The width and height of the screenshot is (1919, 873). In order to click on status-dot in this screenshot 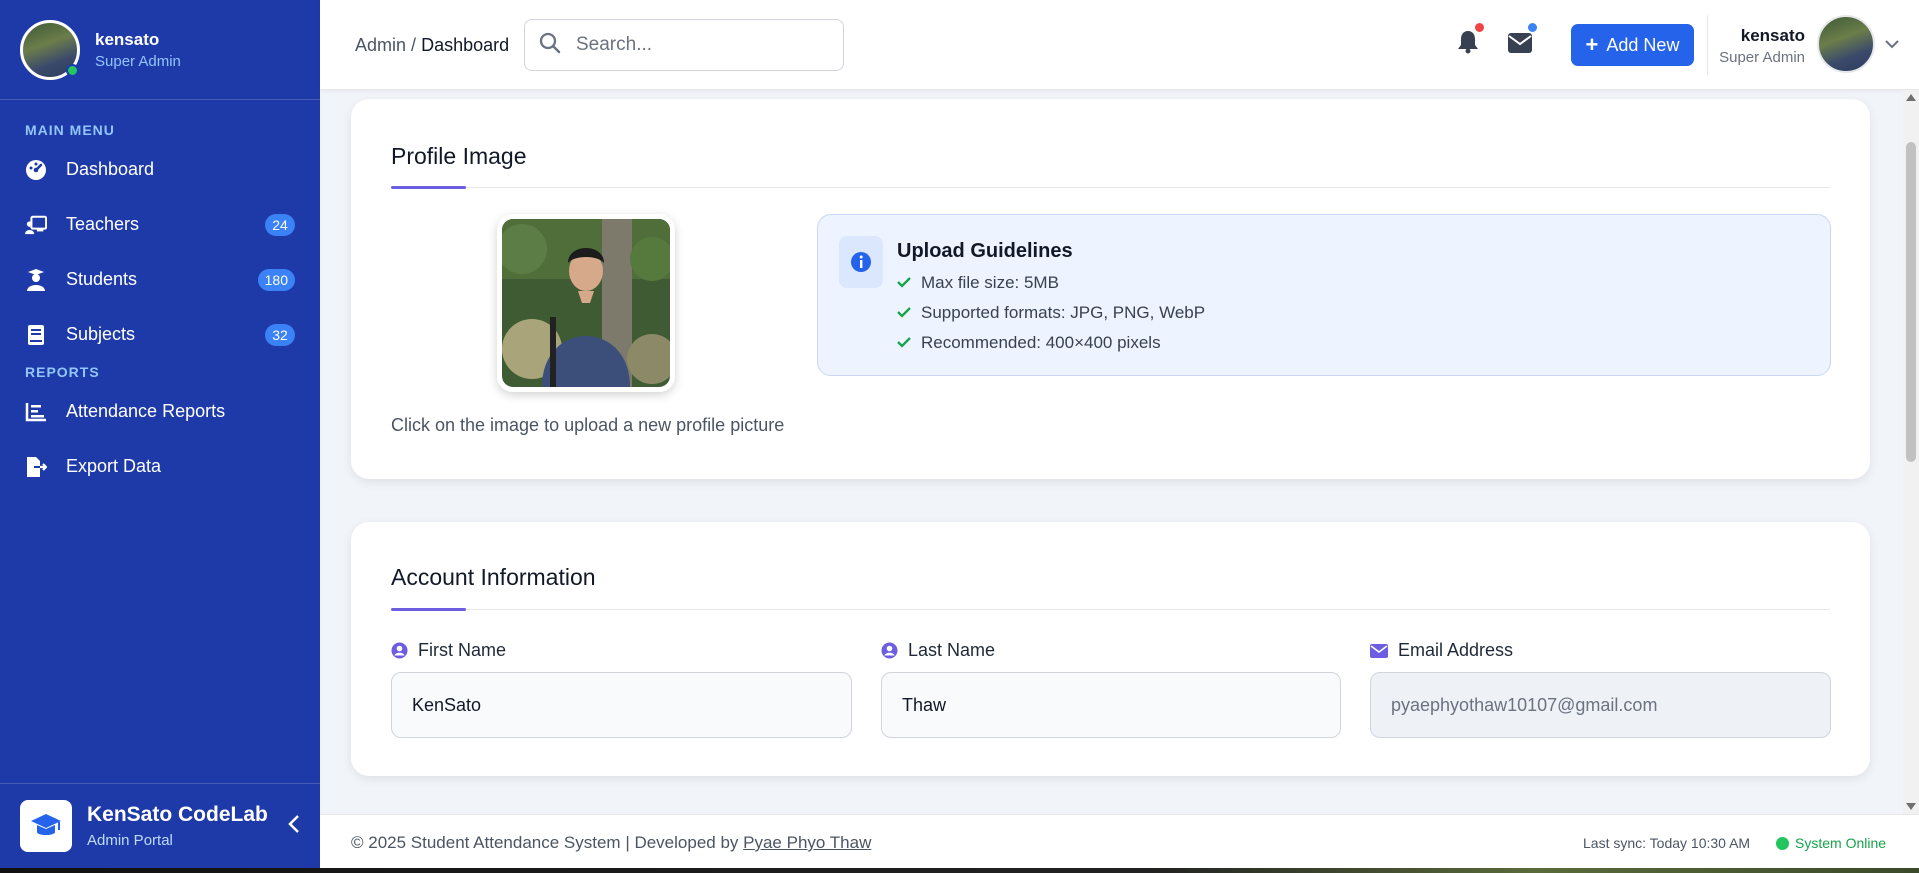, I will do `click(1782, 843)`.